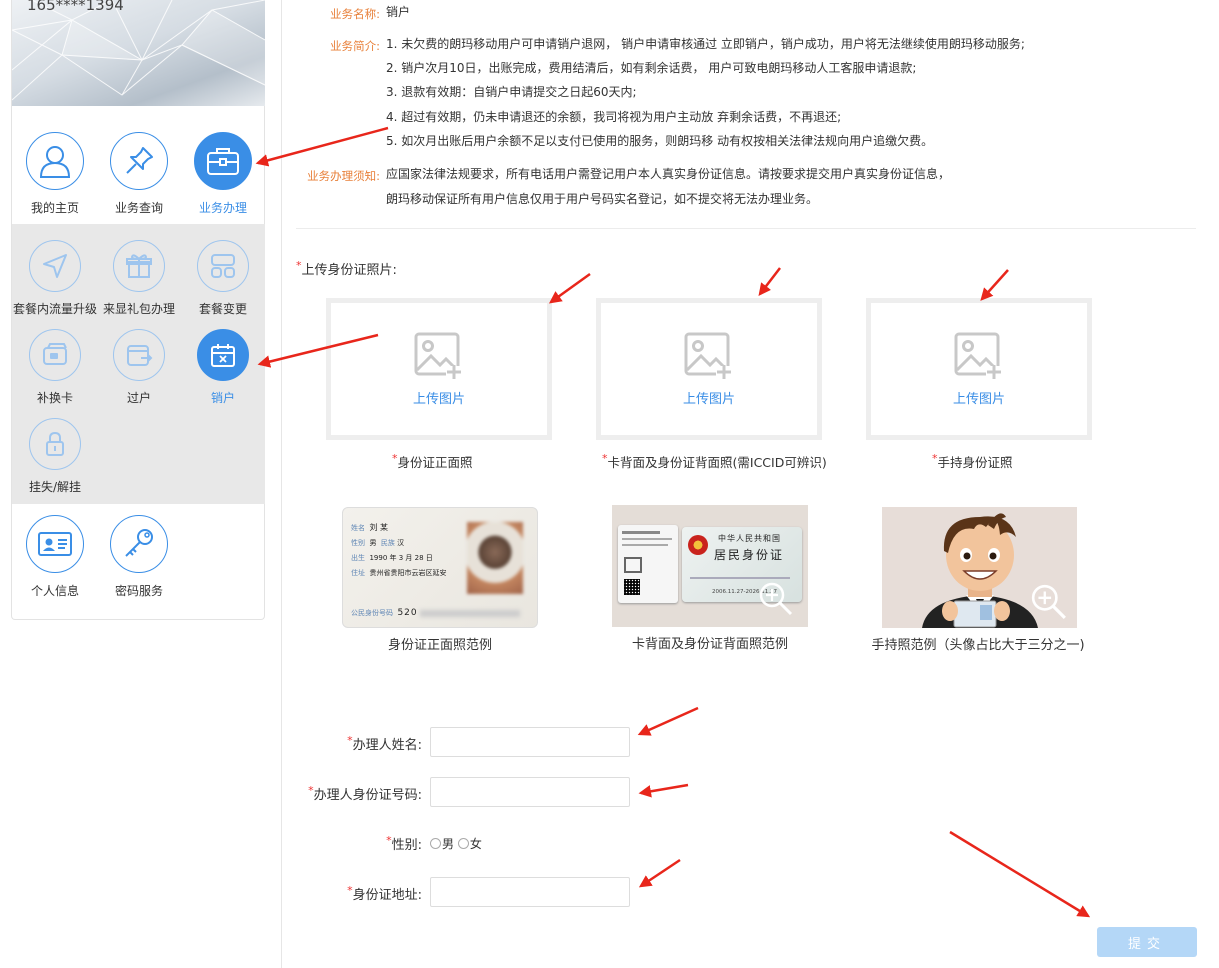  I want to click on upload-hand-held: 上传图片, so click(979, 369).